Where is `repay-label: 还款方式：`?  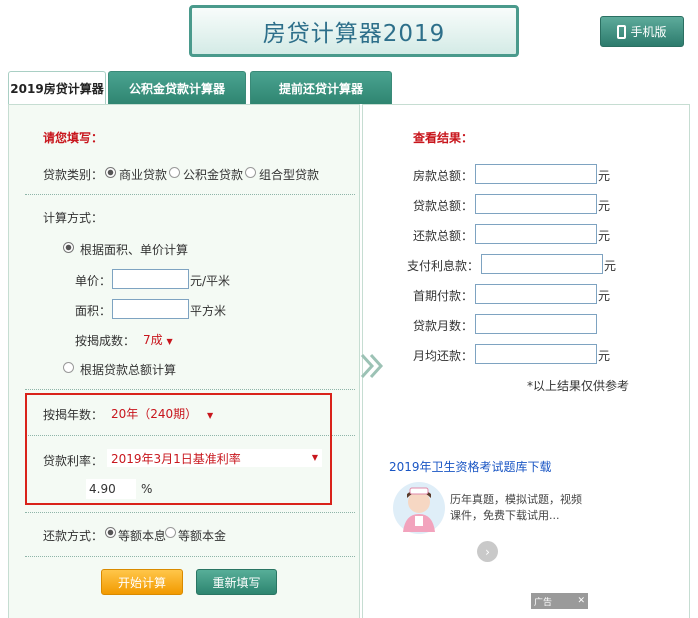
repay-label: 还款方式： is located at coordinates (73, 536).